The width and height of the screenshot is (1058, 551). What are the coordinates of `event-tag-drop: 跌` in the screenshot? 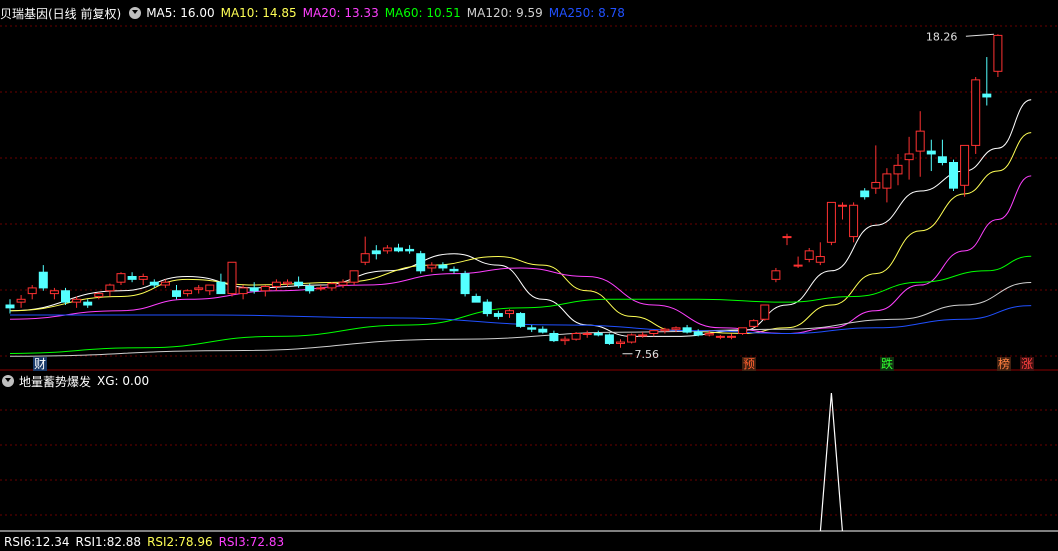 It's located at (887, 364).